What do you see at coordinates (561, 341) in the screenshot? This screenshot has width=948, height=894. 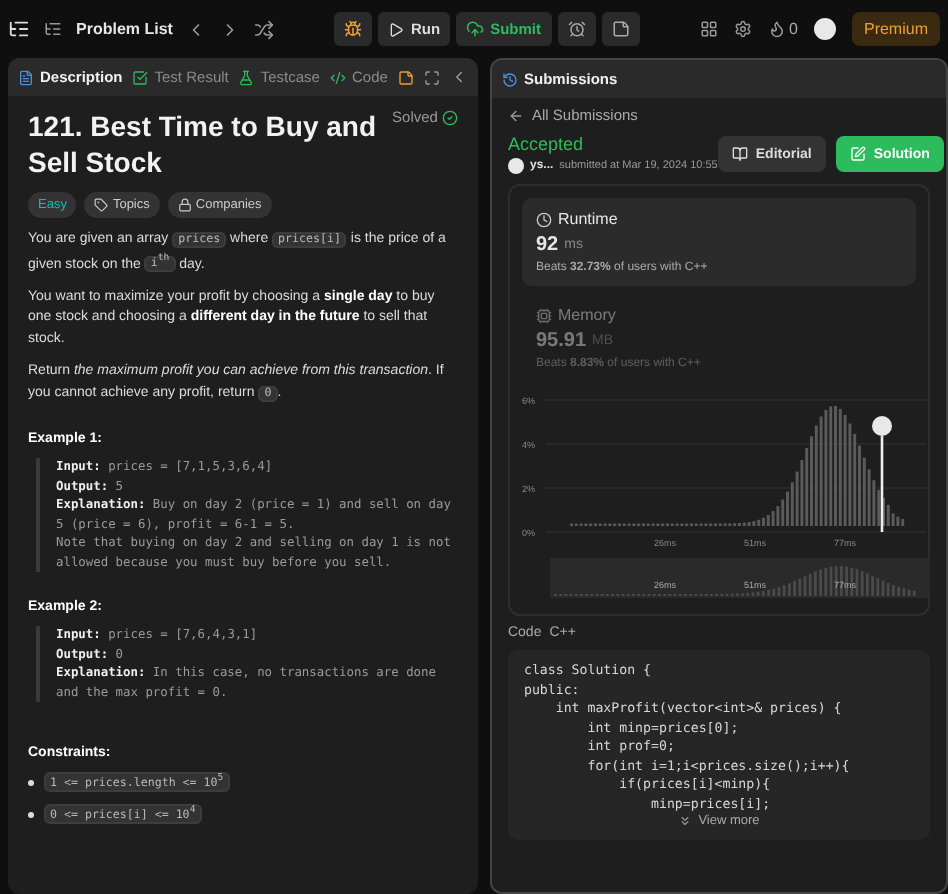 I see `stat-value: 95.91` at bounding box center [561, 341].